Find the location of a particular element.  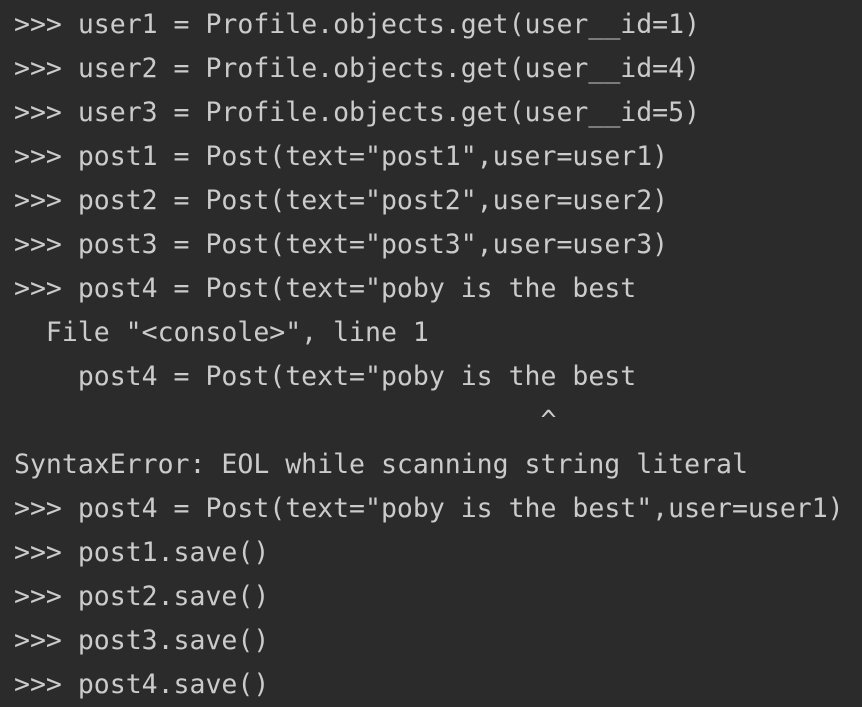

line-text: post2 = Post(text="post2",user=user2) is located at coordinates (373, 200).